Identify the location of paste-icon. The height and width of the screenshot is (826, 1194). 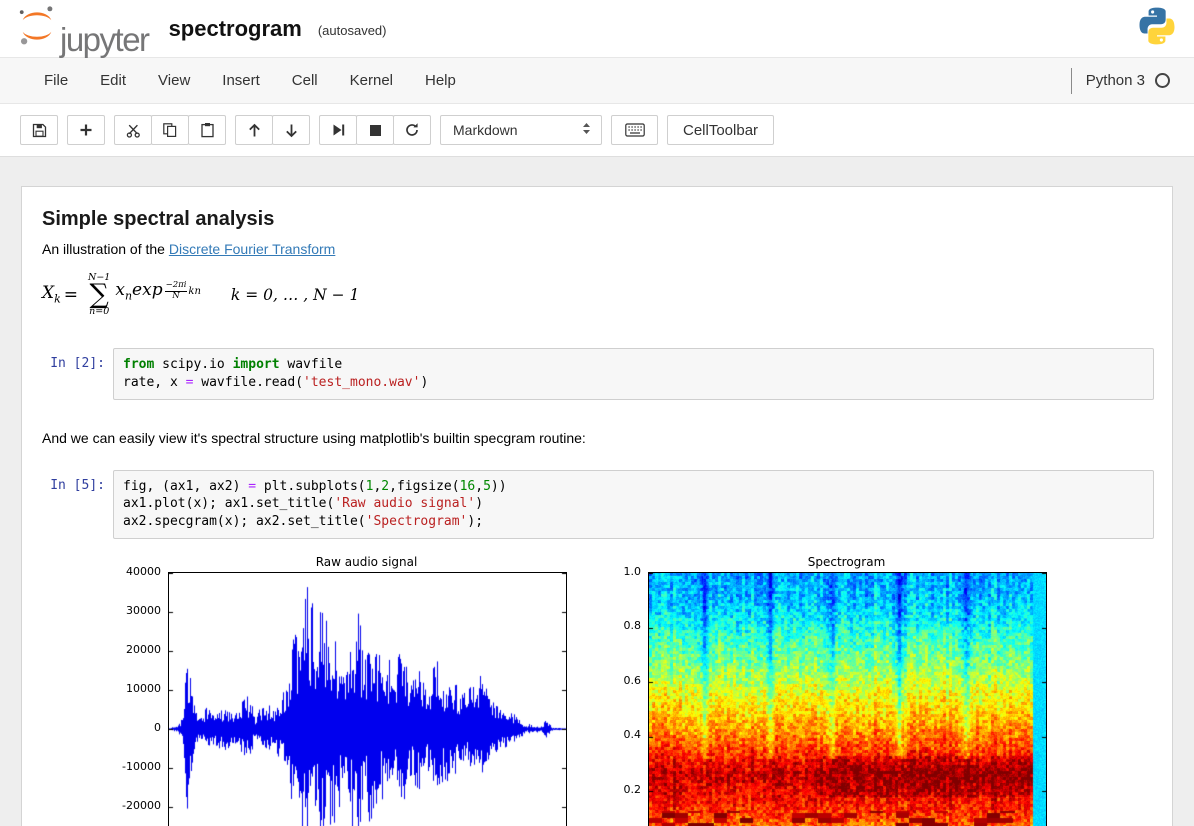
(207, 130).